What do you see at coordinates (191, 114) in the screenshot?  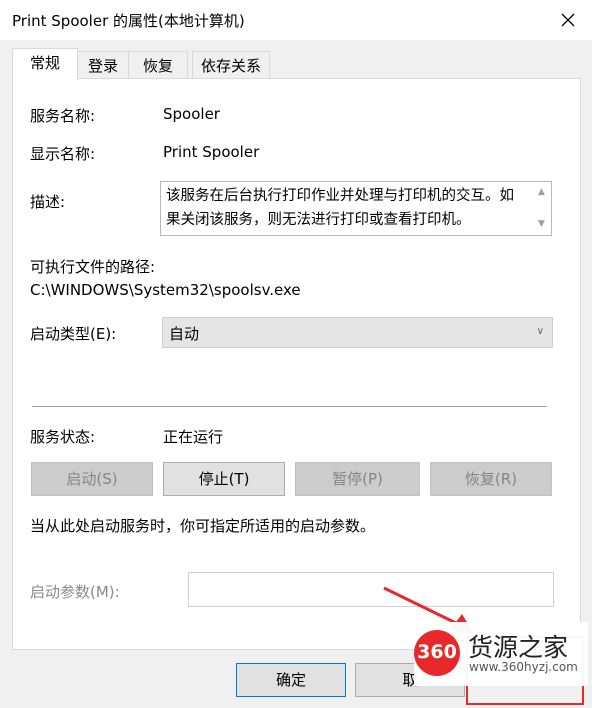 I see `service-name-value: Spooler` at bounding box center [191, 114].